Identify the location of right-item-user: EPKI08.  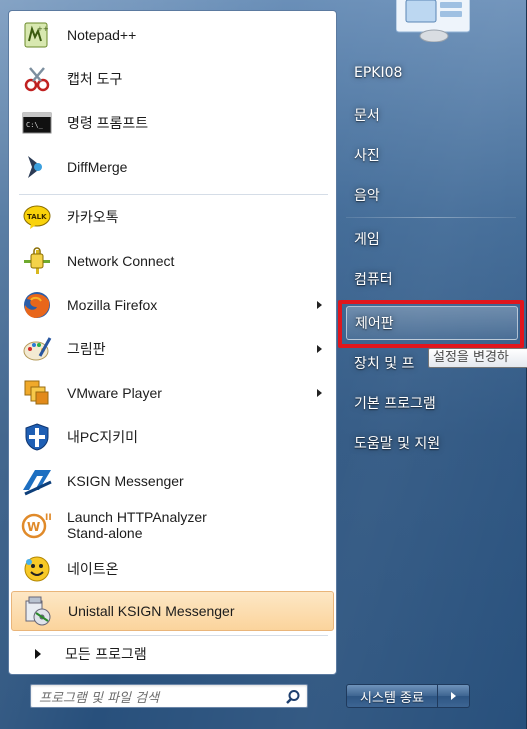
(432, 73).